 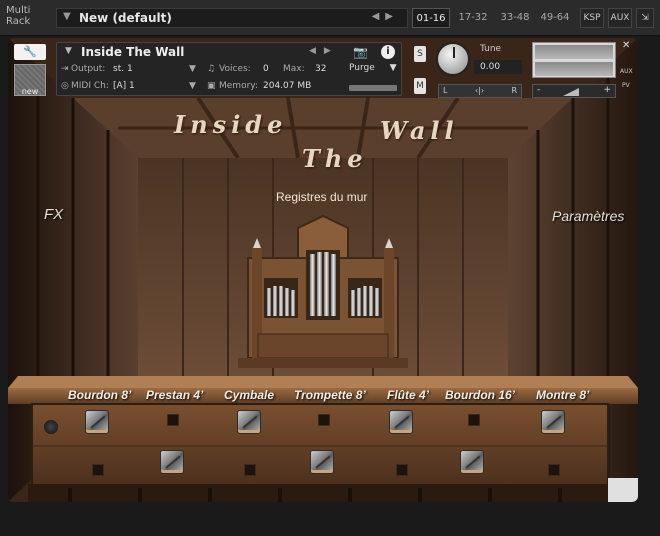 I want to click on page-tab-2: 17-32, so click(x=473, y=18).